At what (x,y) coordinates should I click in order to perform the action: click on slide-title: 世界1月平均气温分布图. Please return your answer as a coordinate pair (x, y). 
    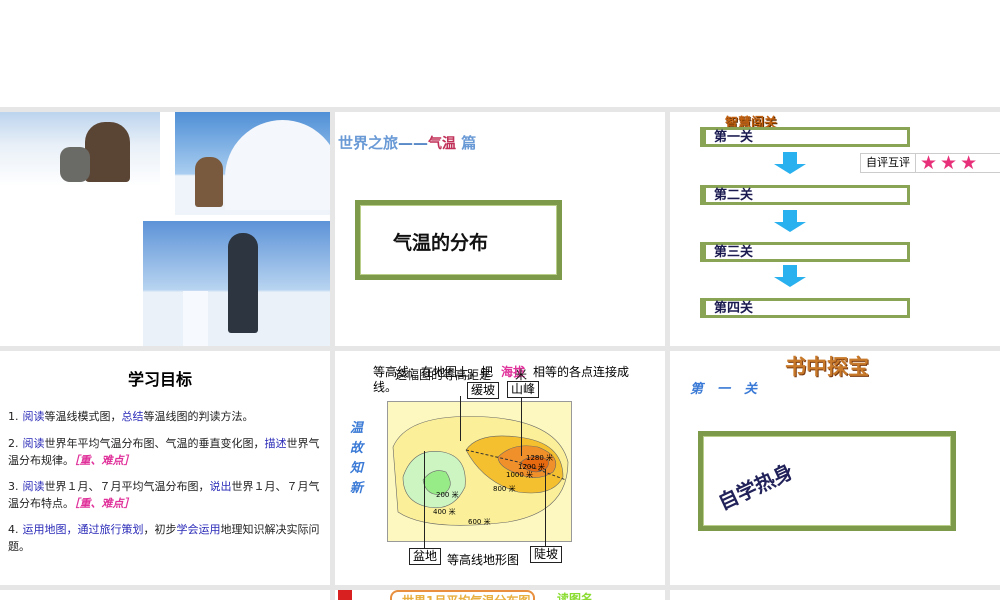
    Looking at the image, I should click on (462, 595).